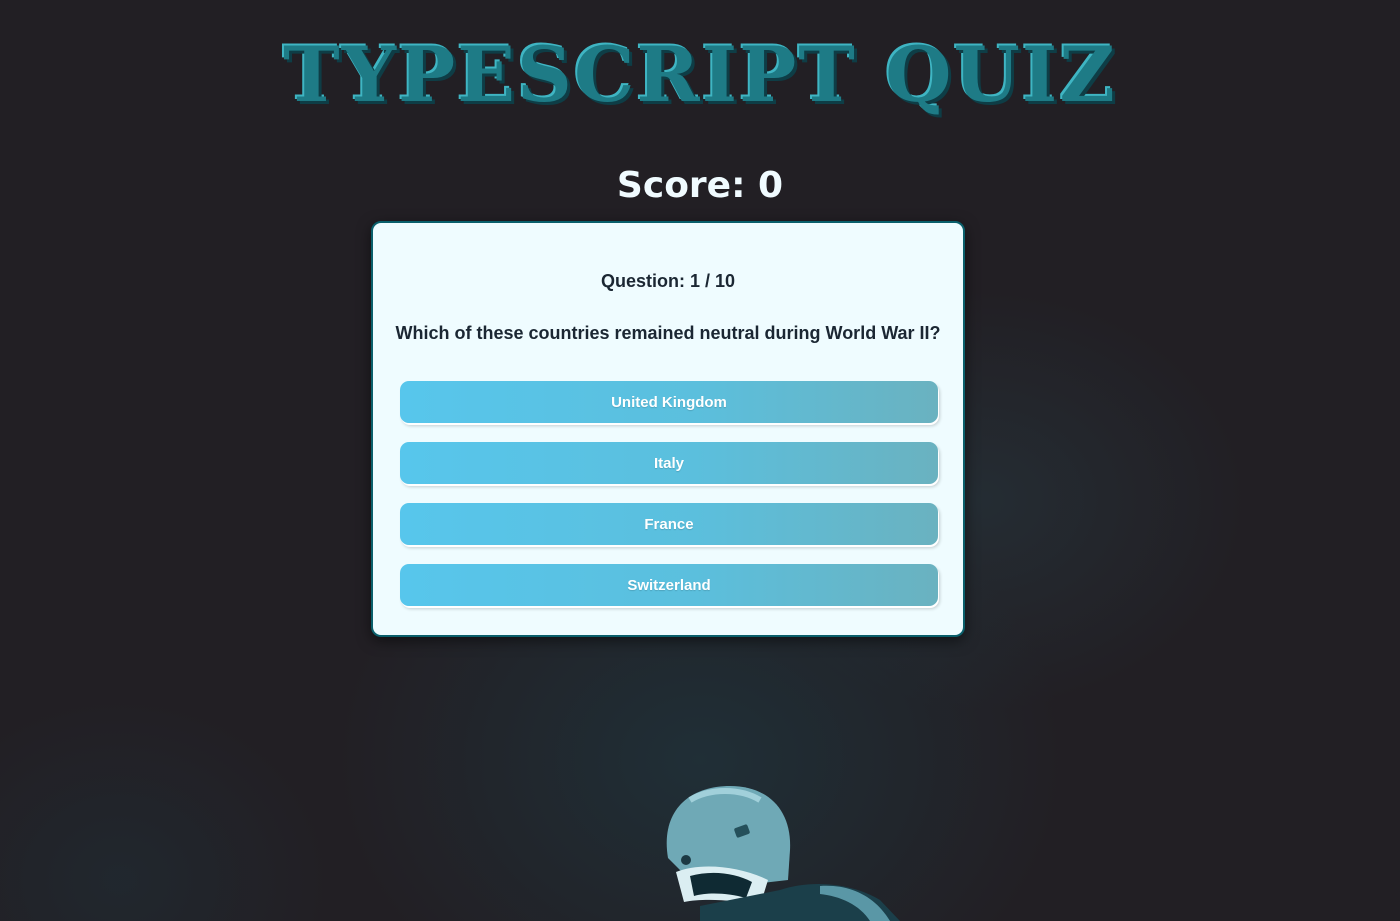 Image resolution: width=1400 pixels, height=921 pixels. I want to click on answer-button-united-kingdom: United Kingdom, so click(669, 402).